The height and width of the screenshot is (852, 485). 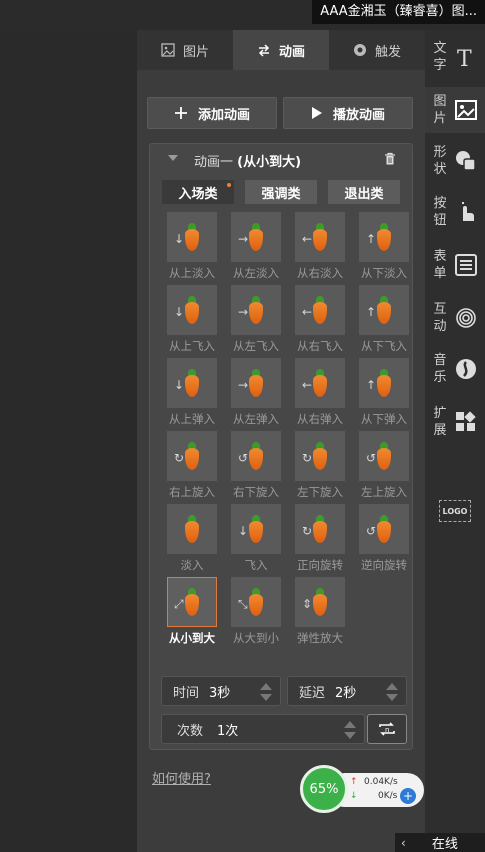 I want to click on effect-item: ↺ 左上旋入, so click(x=384, y=467).